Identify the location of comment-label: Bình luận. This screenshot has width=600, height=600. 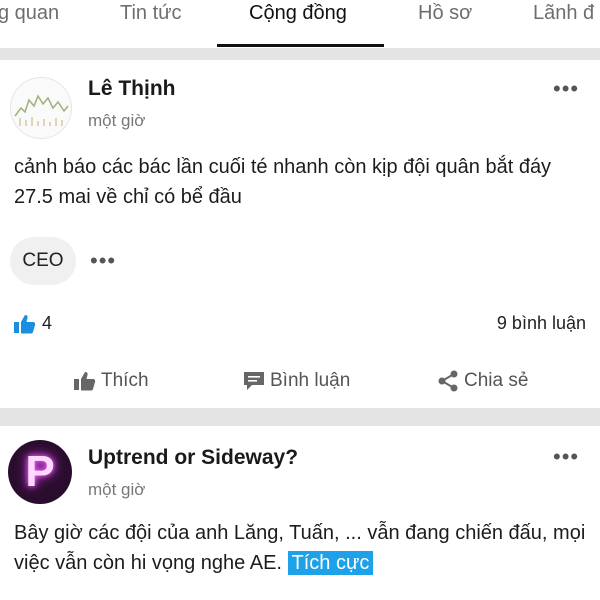
(310, 380).